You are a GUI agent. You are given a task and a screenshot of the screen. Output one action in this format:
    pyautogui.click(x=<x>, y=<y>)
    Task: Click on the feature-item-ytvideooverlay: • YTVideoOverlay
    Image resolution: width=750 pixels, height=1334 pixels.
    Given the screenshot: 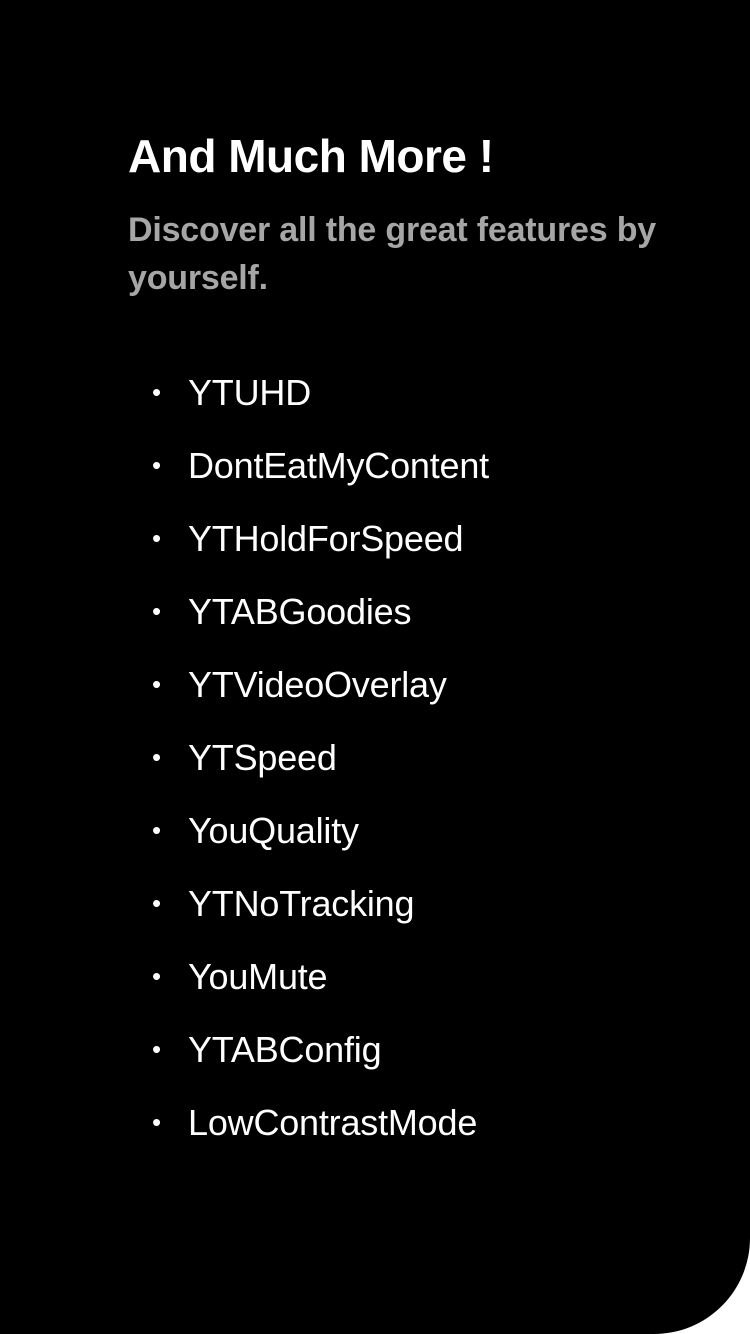 What is the action you would take?
    pyautogui.click(x=408, y=684)
    